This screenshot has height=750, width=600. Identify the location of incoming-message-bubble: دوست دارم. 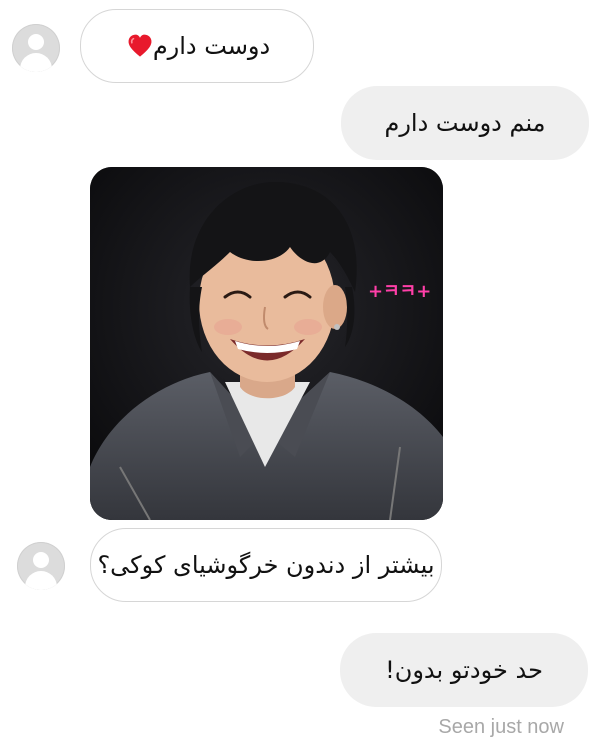
(197, 46).